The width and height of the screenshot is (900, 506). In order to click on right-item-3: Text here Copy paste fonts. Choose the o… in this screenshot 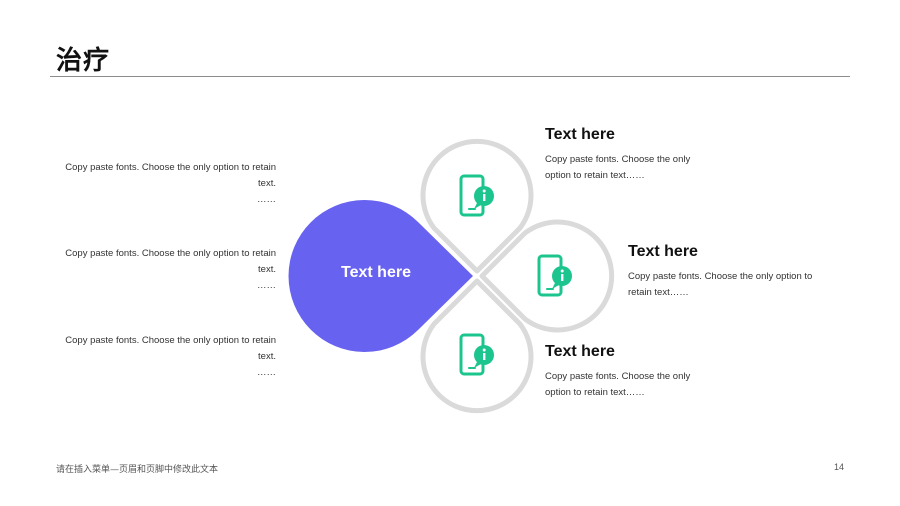, I will do `click(630, 372)`.